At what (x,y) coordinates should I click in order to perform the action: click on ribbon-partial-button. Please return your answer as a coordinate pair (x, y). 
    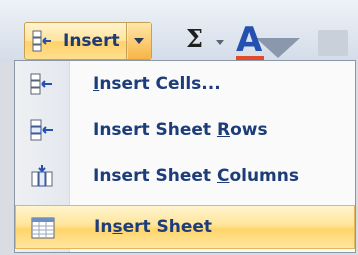
    Looking at the image, I should click on (333, 43).